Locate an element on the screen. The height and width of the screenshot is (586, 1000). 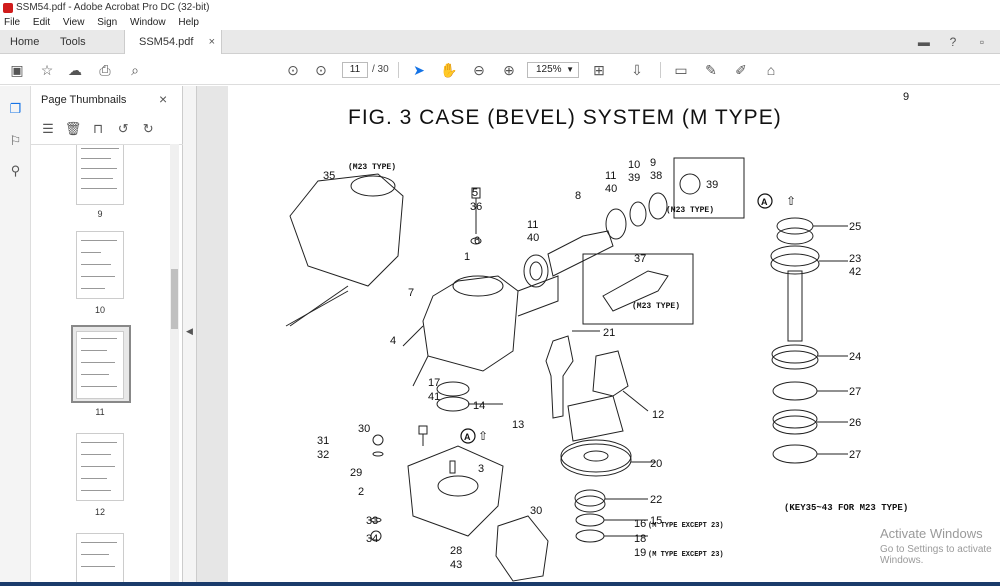
scroll-mode-icon: ⇩ is located at coordinates (637, 70).